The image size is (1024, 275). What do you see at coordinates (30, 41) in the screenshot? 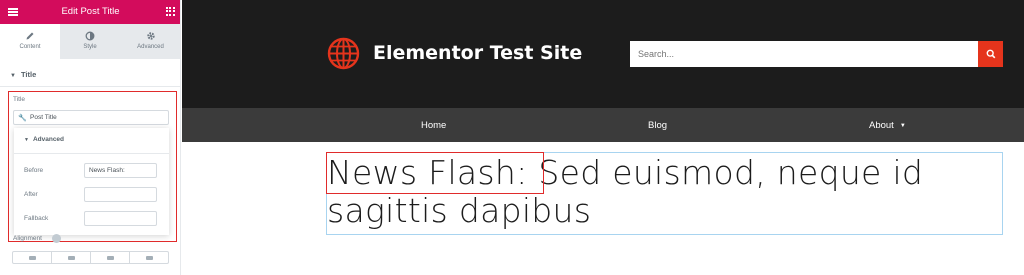
I see `tab-content: Content` at bounding box center [30, 41].